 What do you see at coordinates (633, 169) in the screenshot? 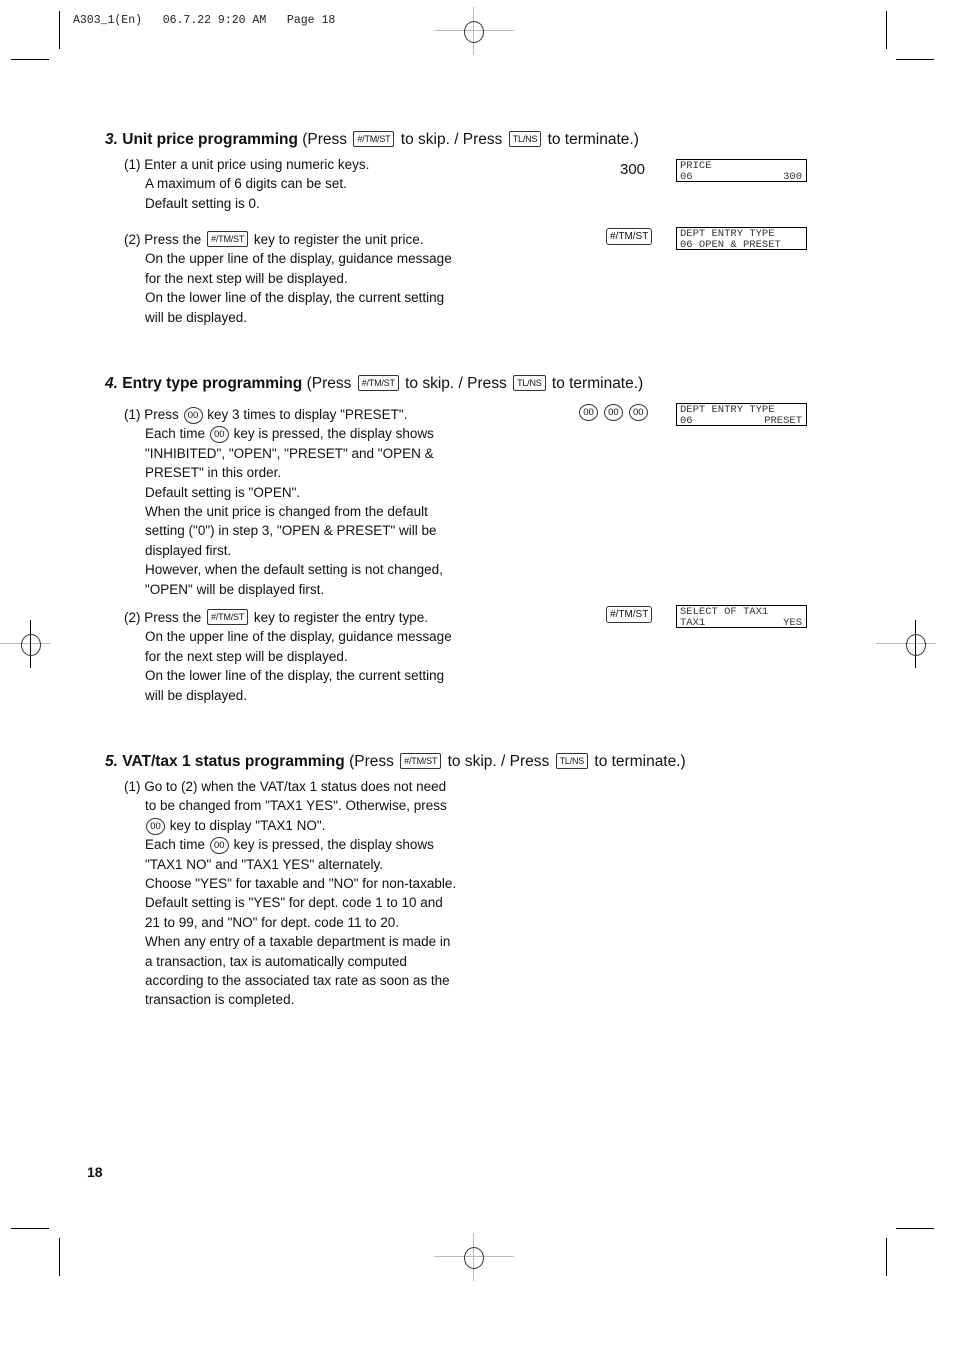
I see `key-input-300: 300` at bounding box center [633, 169].